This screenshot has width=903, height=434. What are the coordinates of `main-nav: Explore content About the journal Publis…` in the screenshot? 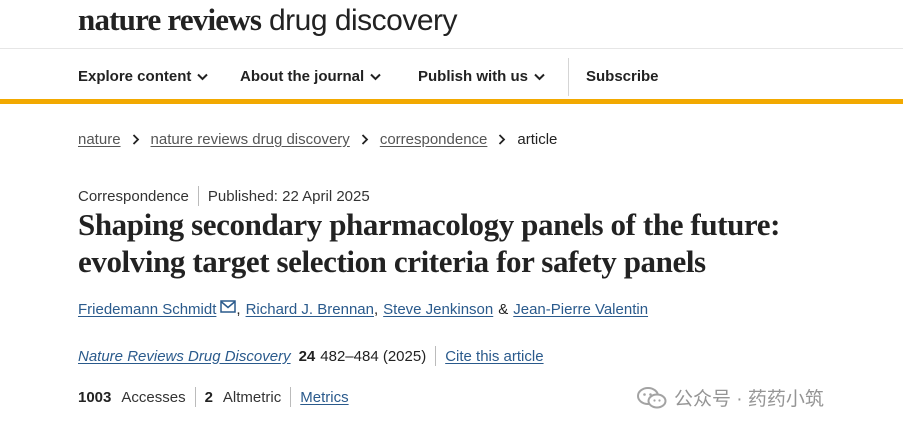 It's located at (451, 77).